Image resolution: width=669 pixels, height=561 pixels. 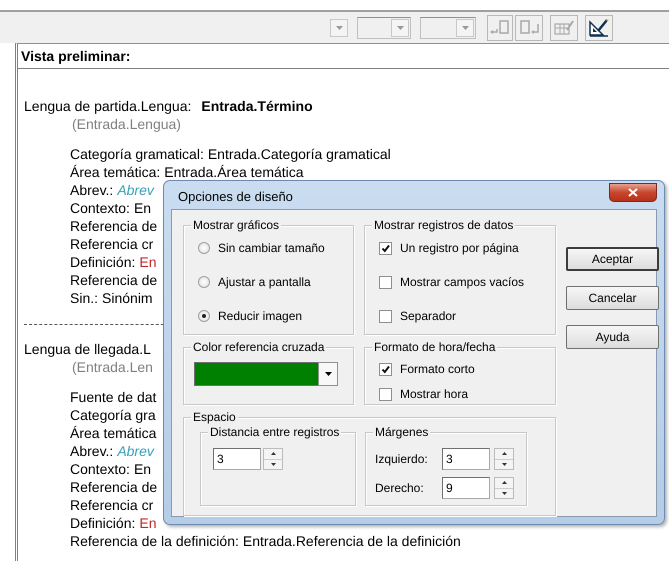 What do you see at coordinates (612, 259) in the screenshot?
I see `dialog-button: Aceptar` at bounding box center [612, 259].